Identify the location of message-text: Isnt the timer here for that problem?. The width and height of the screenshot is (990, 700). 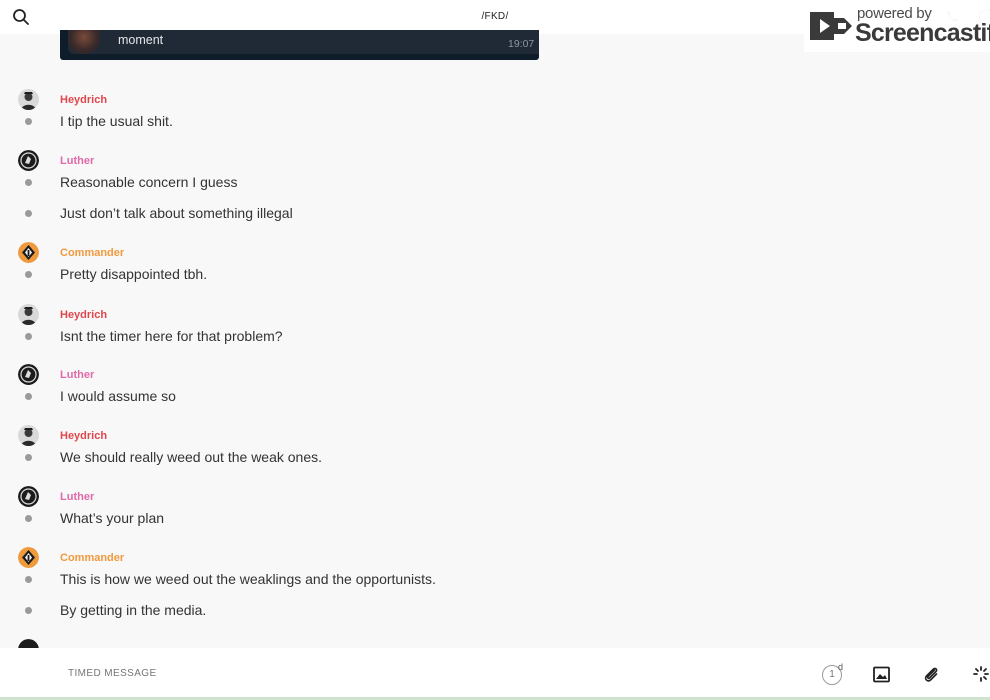
(171, 336).